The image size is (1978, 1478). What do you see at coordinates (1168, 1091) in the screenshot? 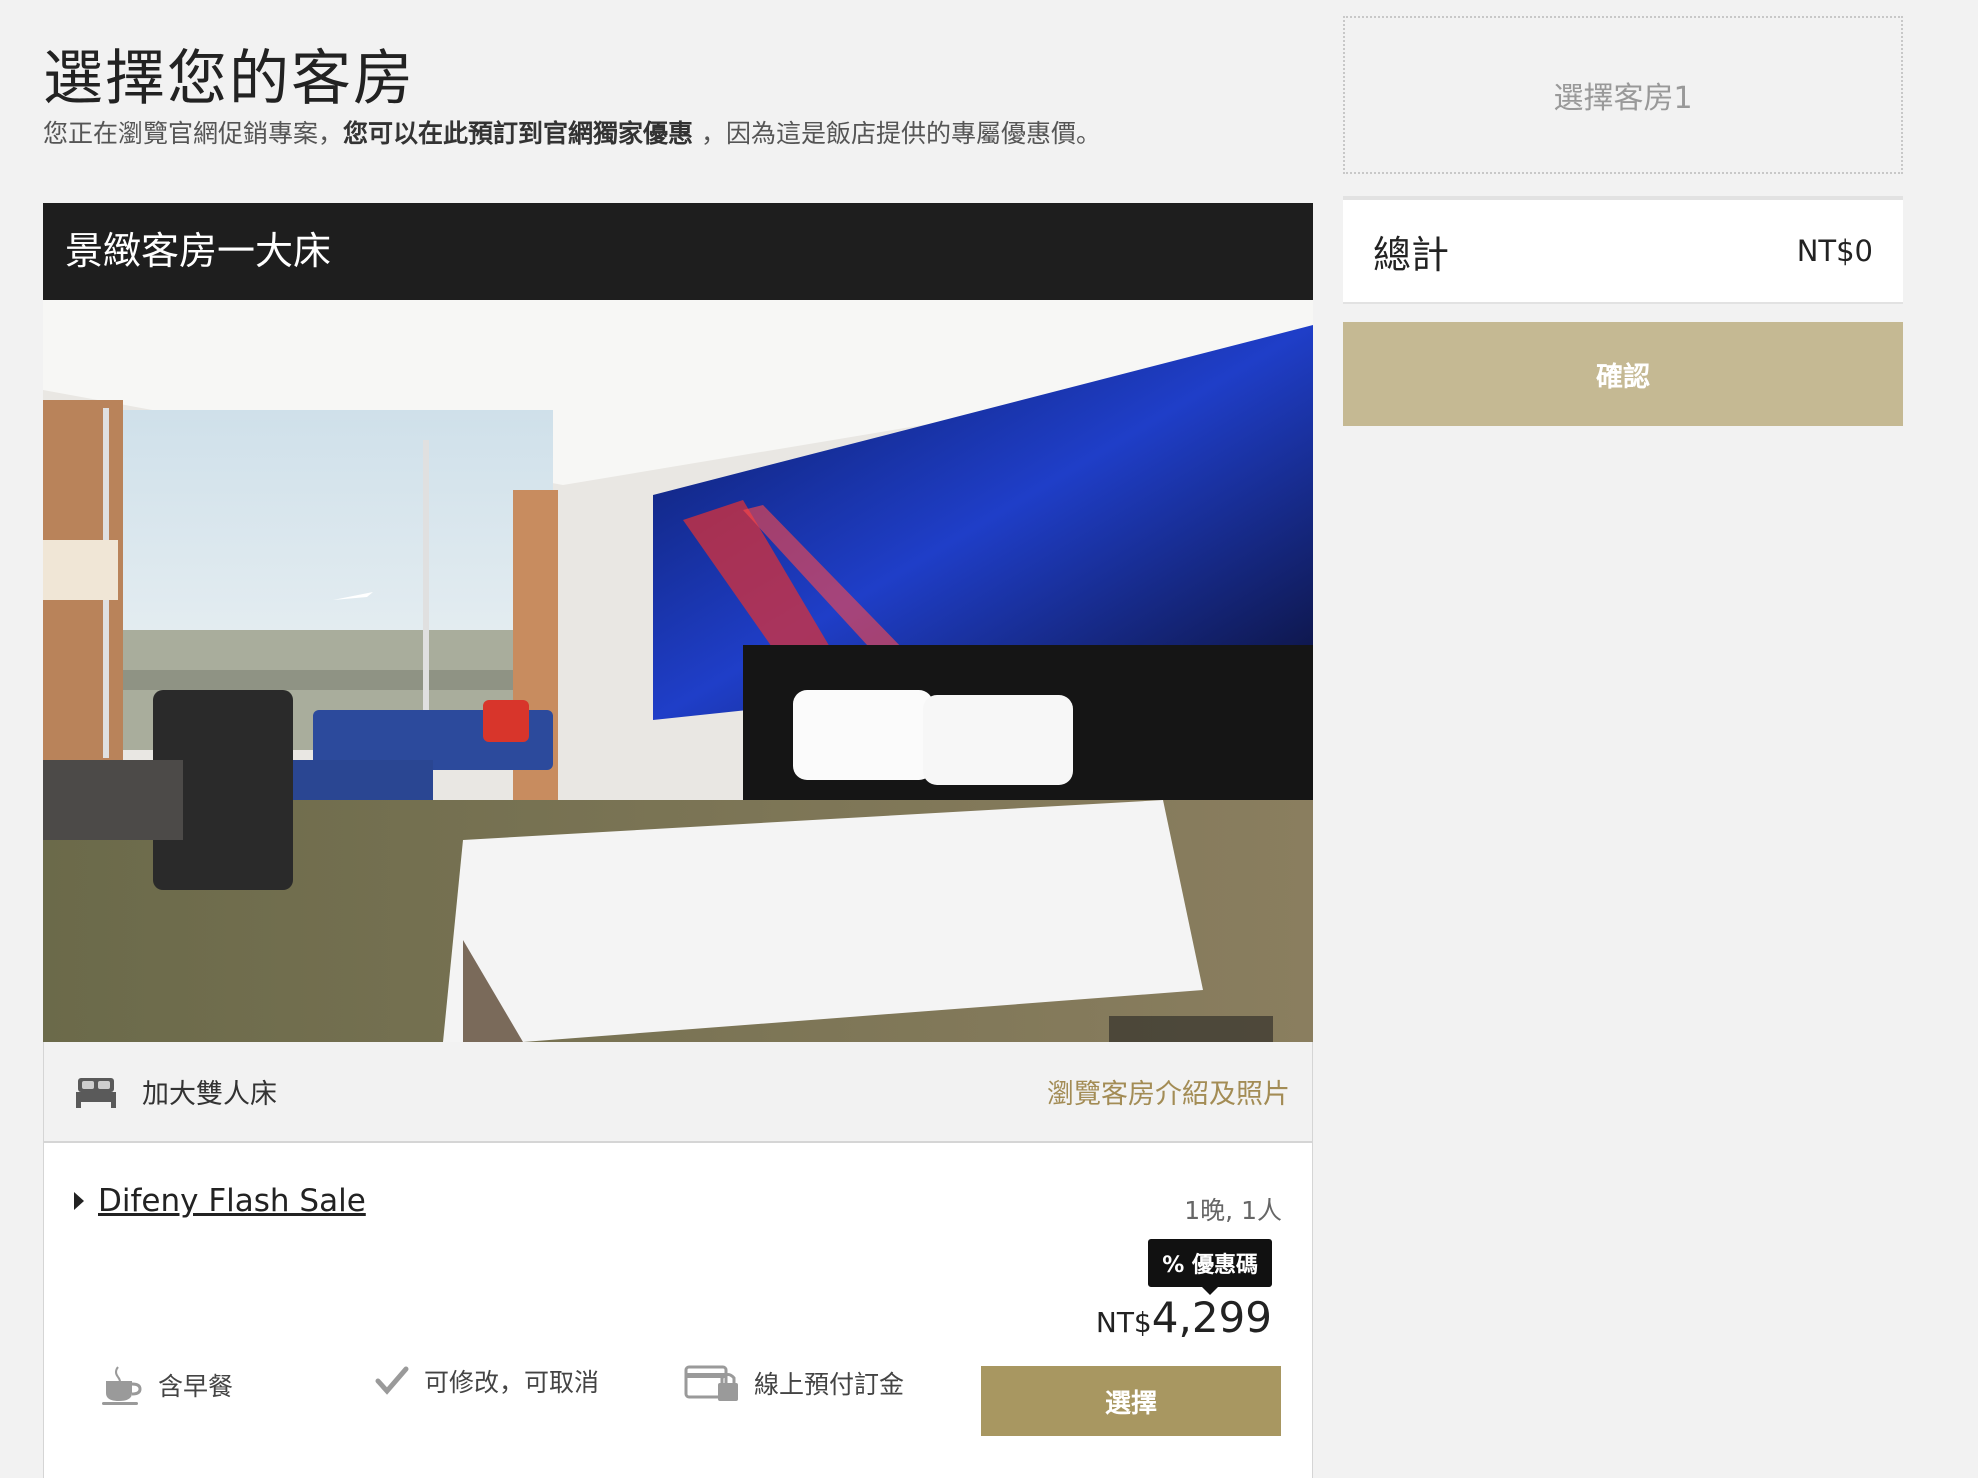
I see `room-details-link: 瀏覽客房介紹及照片` at bounding box center [1168, 1091].